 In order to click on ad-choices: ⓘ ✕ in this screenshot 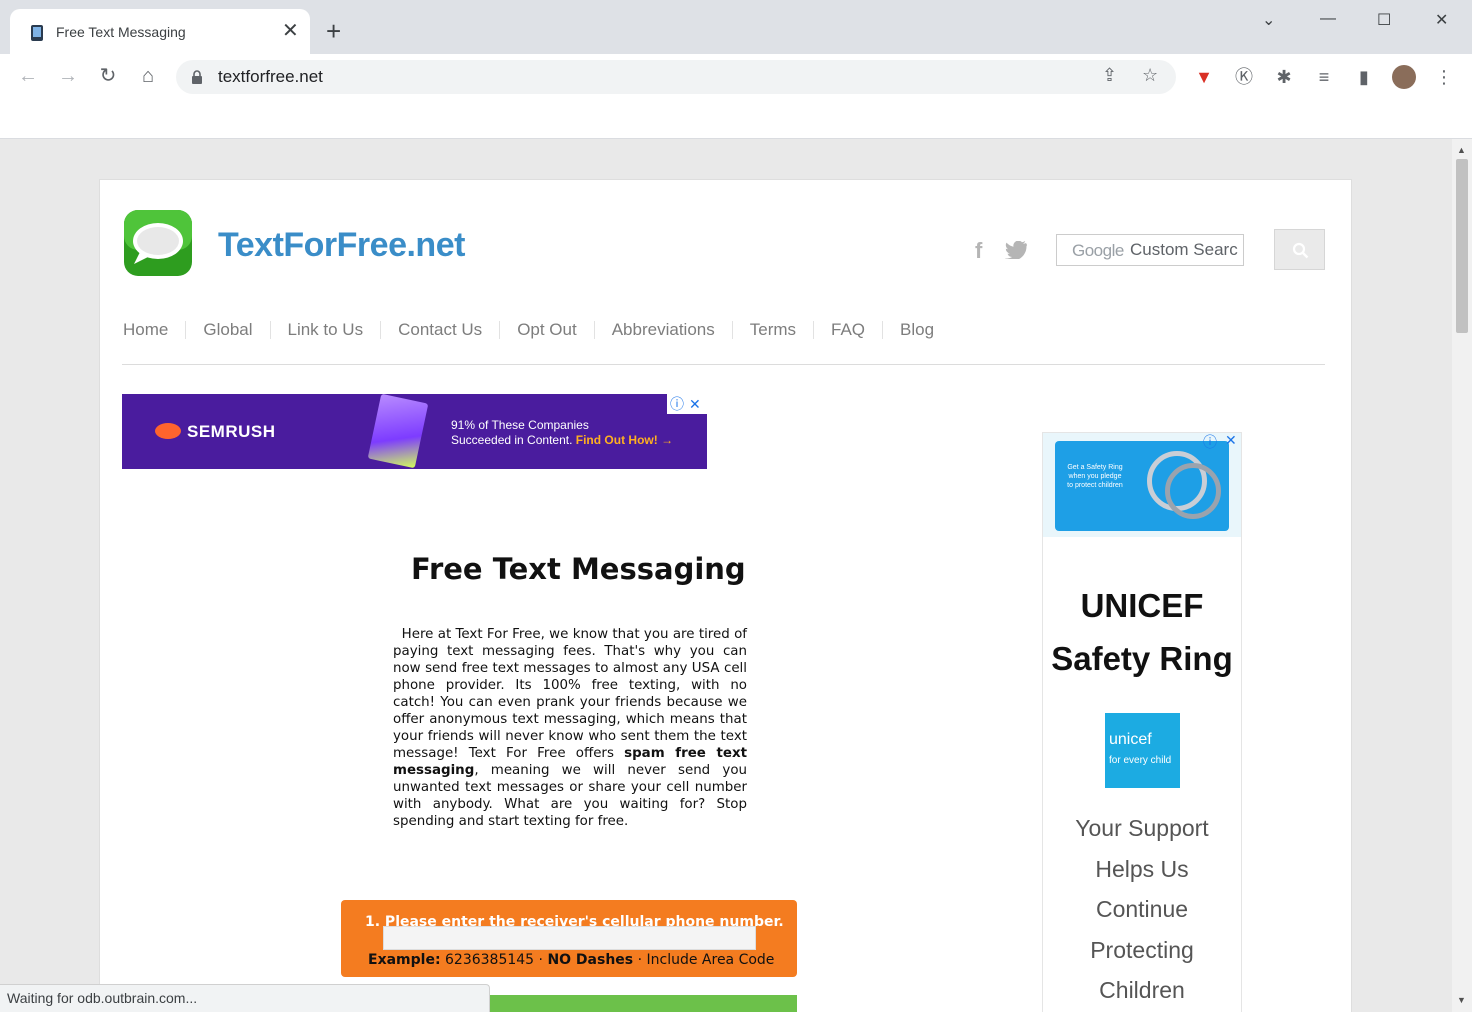, I will do `click(687, 404)`.